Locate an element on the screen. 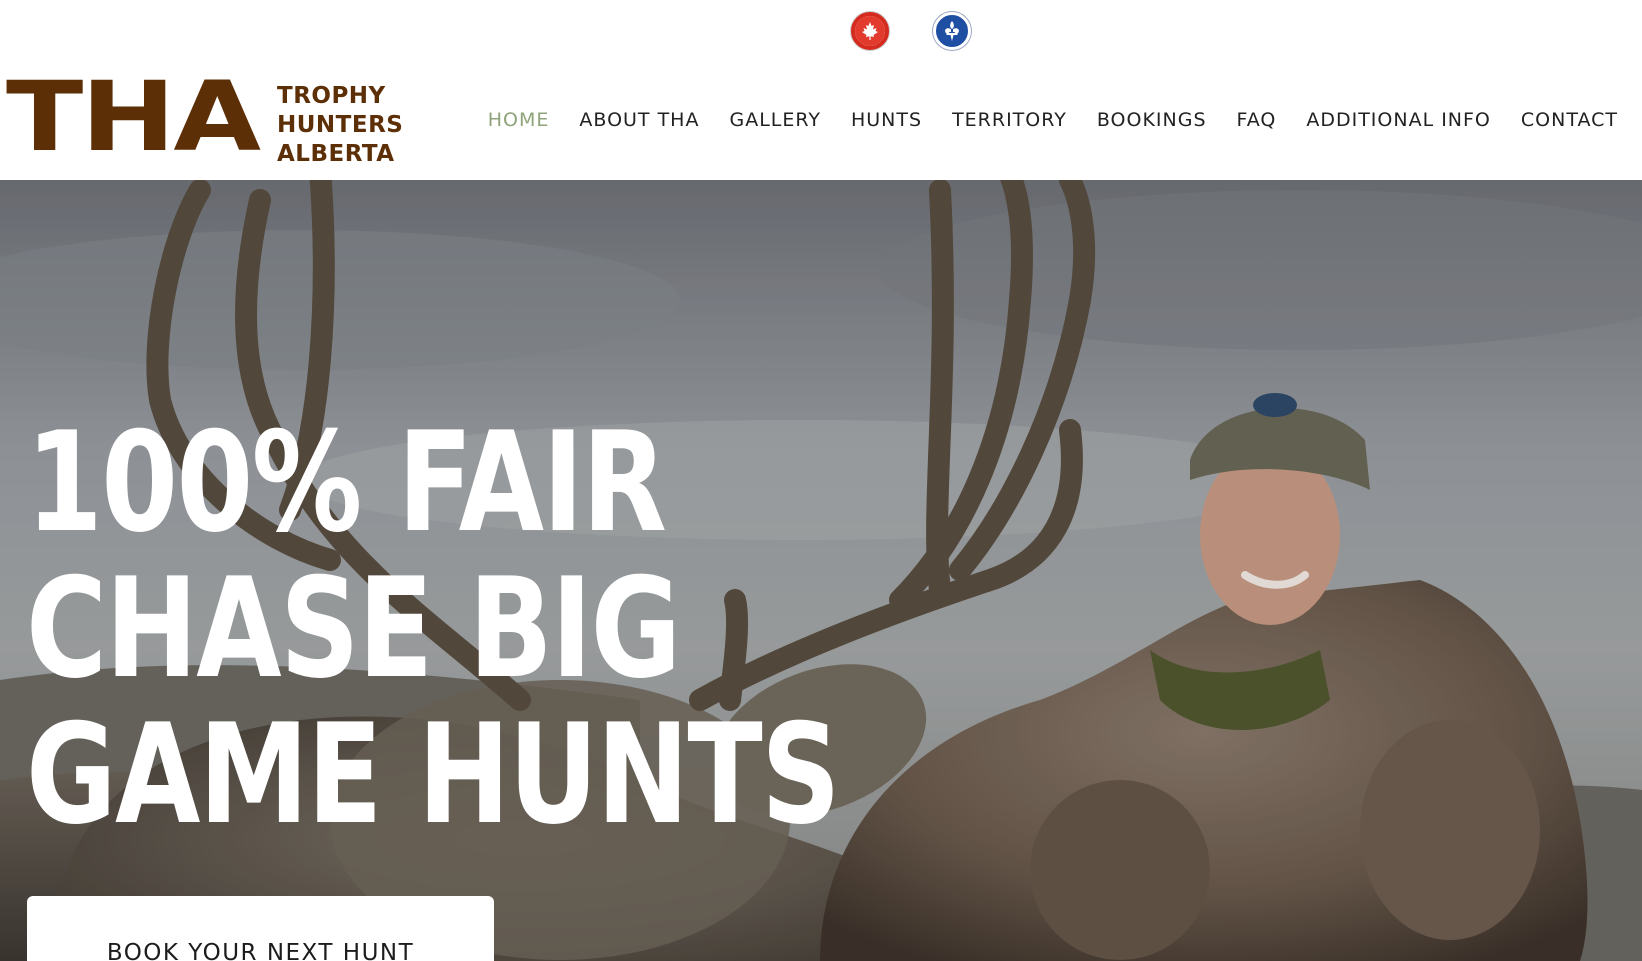 Image resolution: width=1642 pixels, height=961 pixels. logo-line-1: TROPHY is located at coordinates (331, 96).